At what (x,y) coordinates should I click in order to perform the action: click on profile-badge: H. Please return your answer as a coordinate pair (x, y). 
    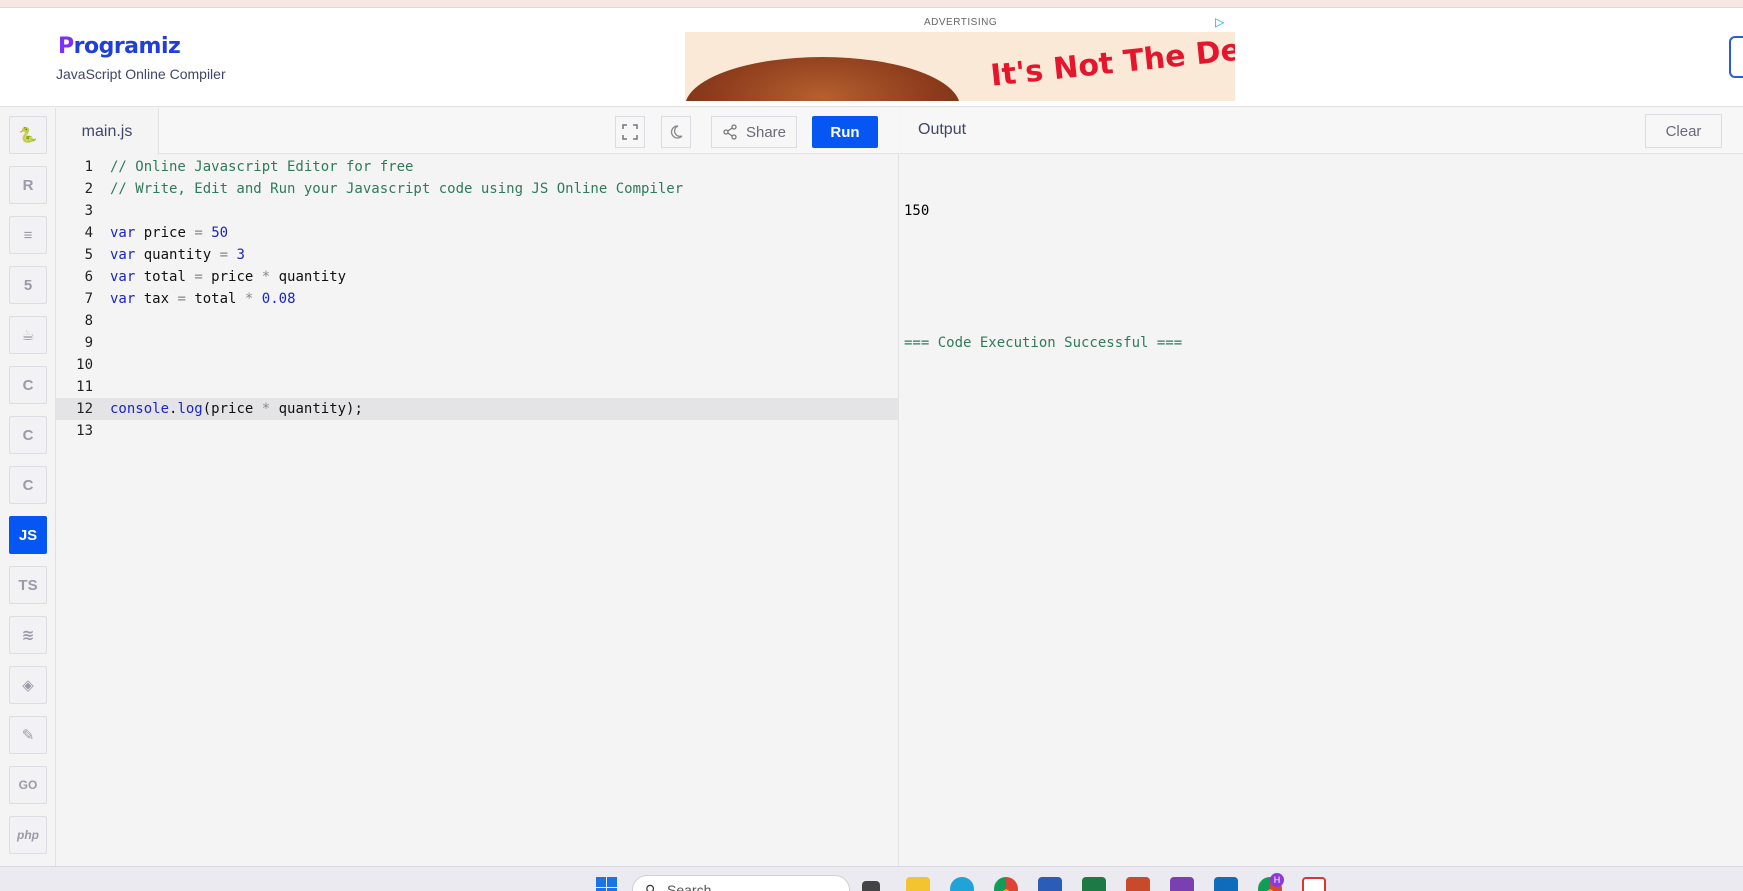
    Looking at the image, I should click on (1277, 880).